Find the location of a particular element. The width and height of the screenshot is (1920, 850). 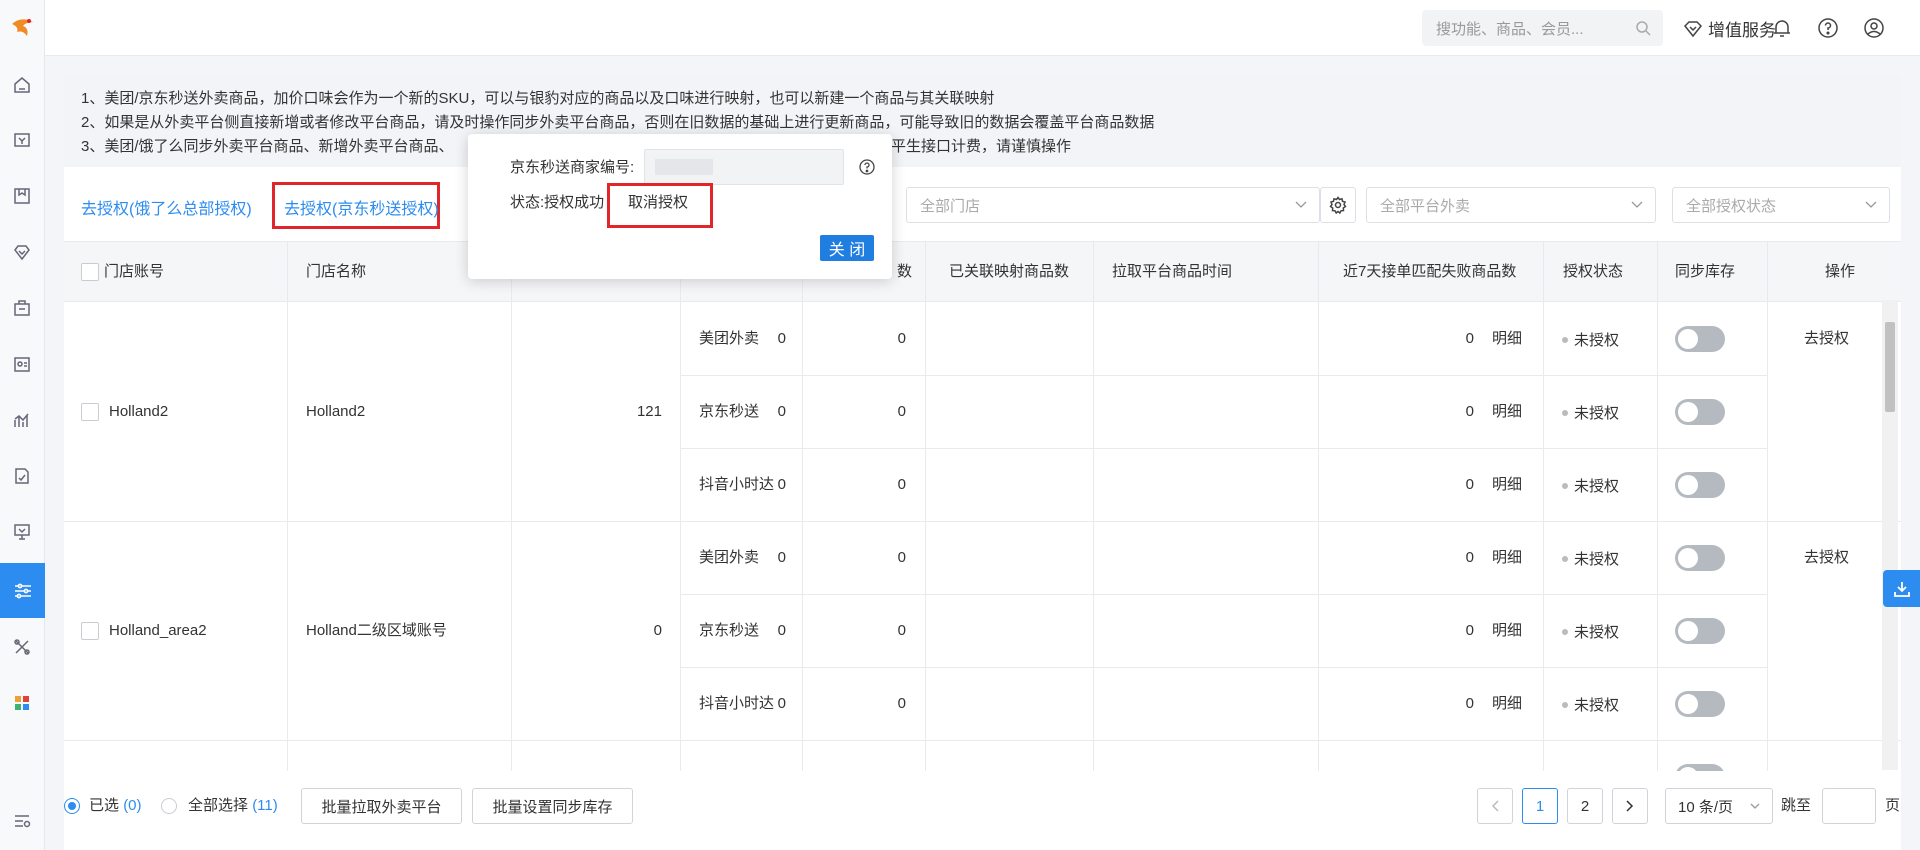

download-button is located at coordinates (1901, 588).